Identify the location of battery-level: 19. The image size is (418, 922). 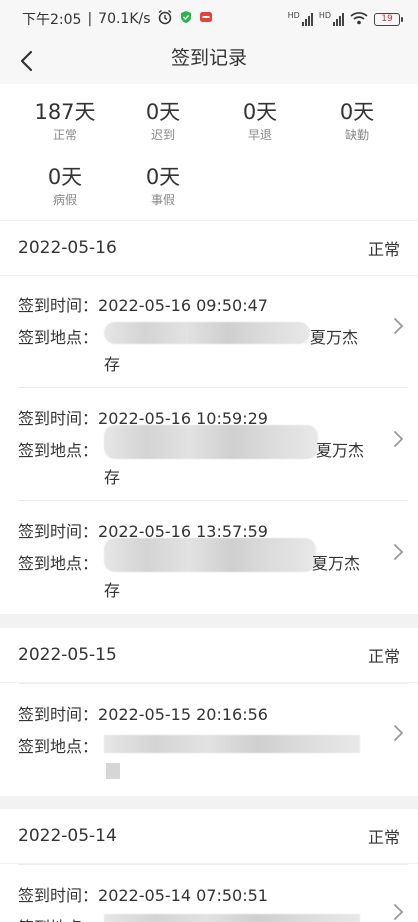
(387, 19).